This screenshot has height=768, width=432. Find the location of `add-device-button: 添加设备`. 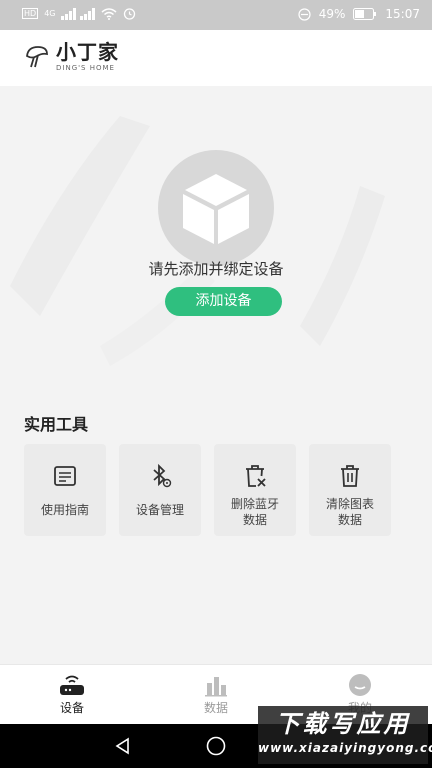

add-device-button: 添加设备 is located at coordinates (223, 301).